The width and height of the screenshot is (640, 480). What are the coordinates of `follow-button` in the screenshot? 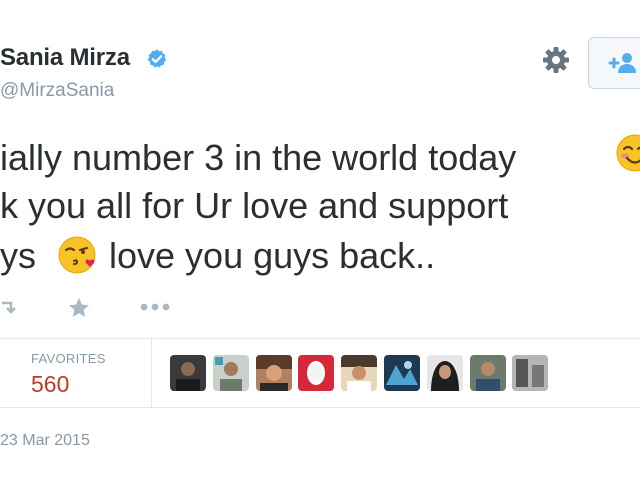 It's located at (614, 63).